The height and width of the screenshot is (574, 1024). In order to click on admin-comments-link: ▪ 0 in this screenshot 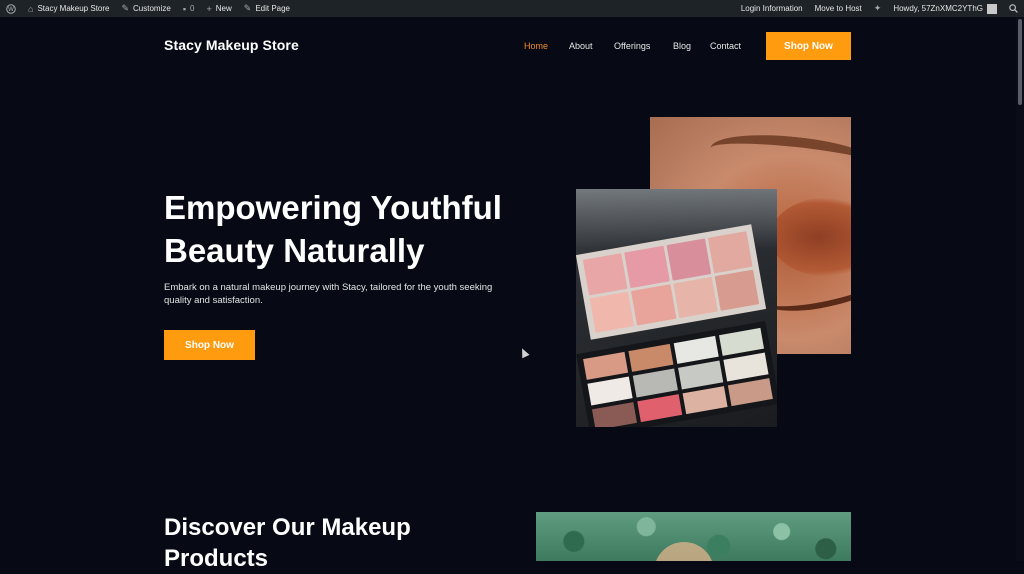, I will do `click(189, 8)`.